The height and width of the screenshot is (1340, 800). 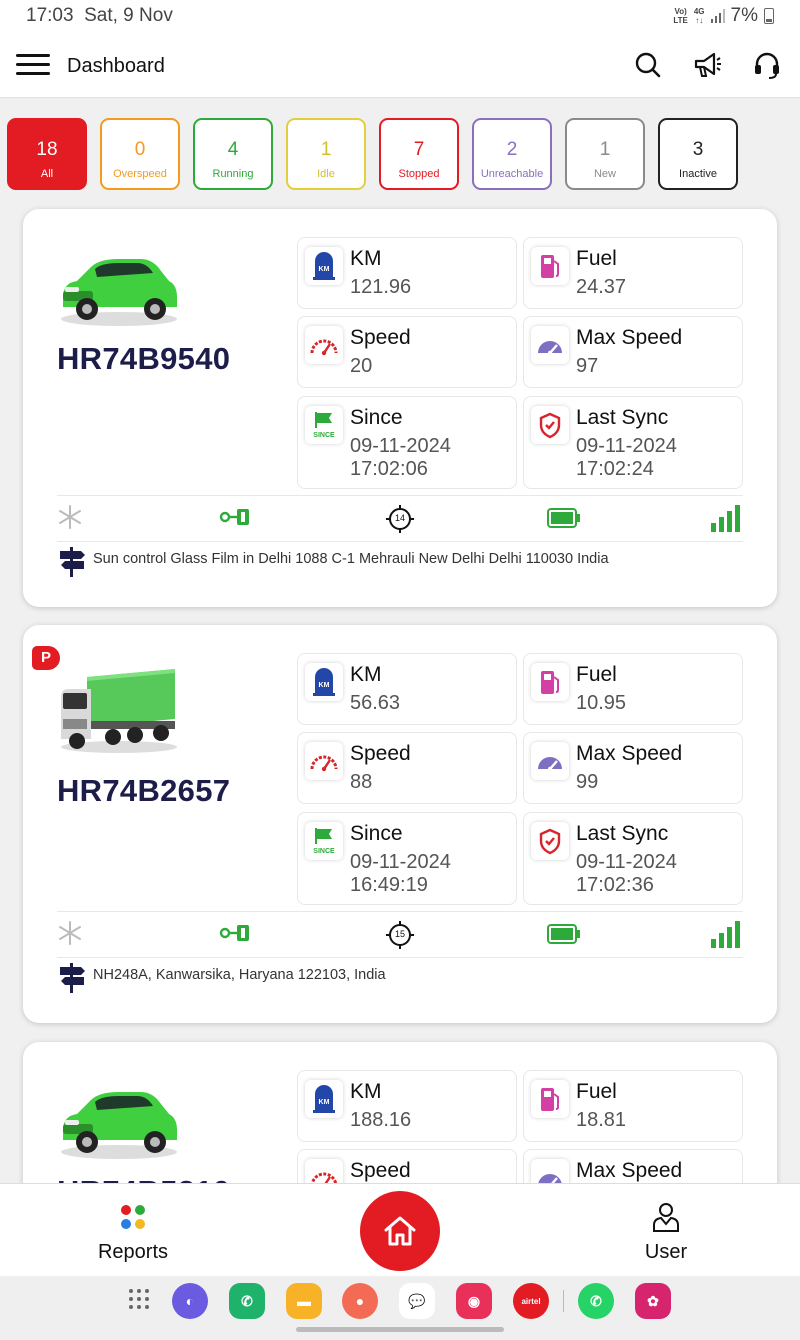 I want to click on camera-app-icon: ◉, so click(x=474, y=1301).